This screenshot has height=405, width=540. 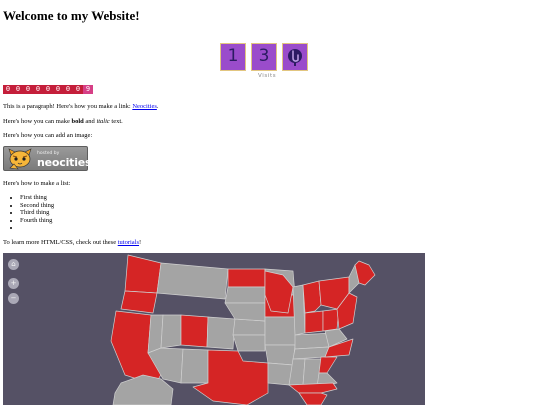 What do you see at coordinates (13, 264) in the screenshot?
I see `home-icon: ⌂` at bounding box center [13, 264].